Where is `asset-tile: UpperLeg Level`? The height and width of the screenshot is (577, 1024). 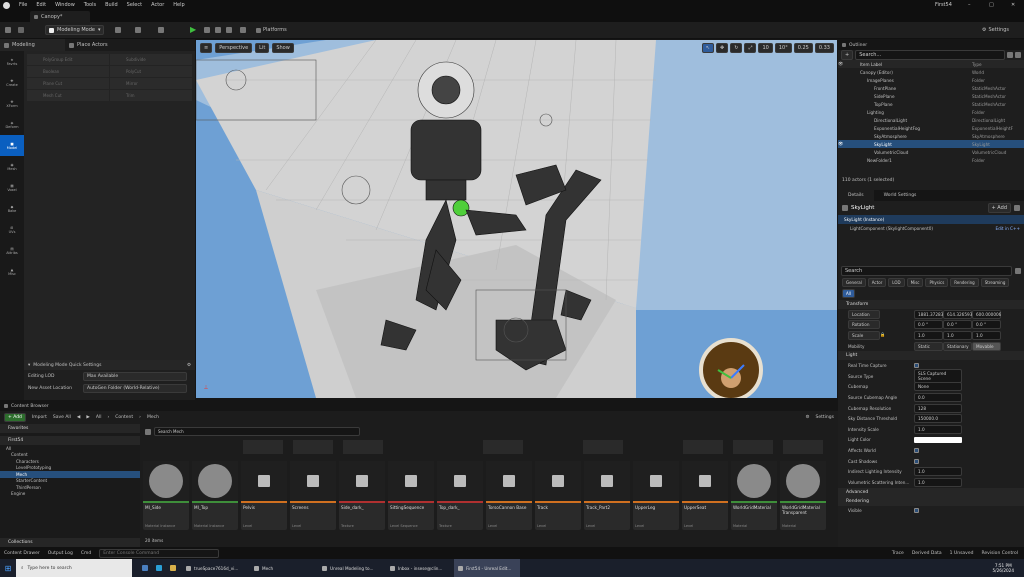 asset-tile: UpperLeg Level is located at coordinates (656, 495).